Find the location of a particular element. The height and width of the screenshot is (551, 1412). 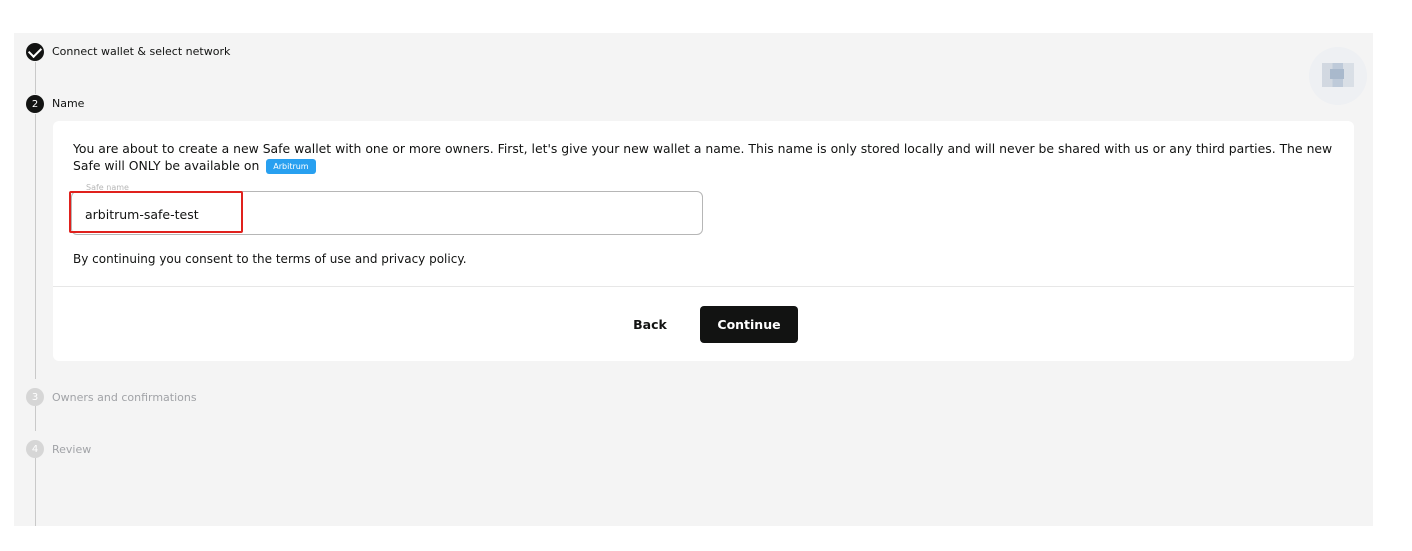

back-button: Back is located at coordinates (650, 324).